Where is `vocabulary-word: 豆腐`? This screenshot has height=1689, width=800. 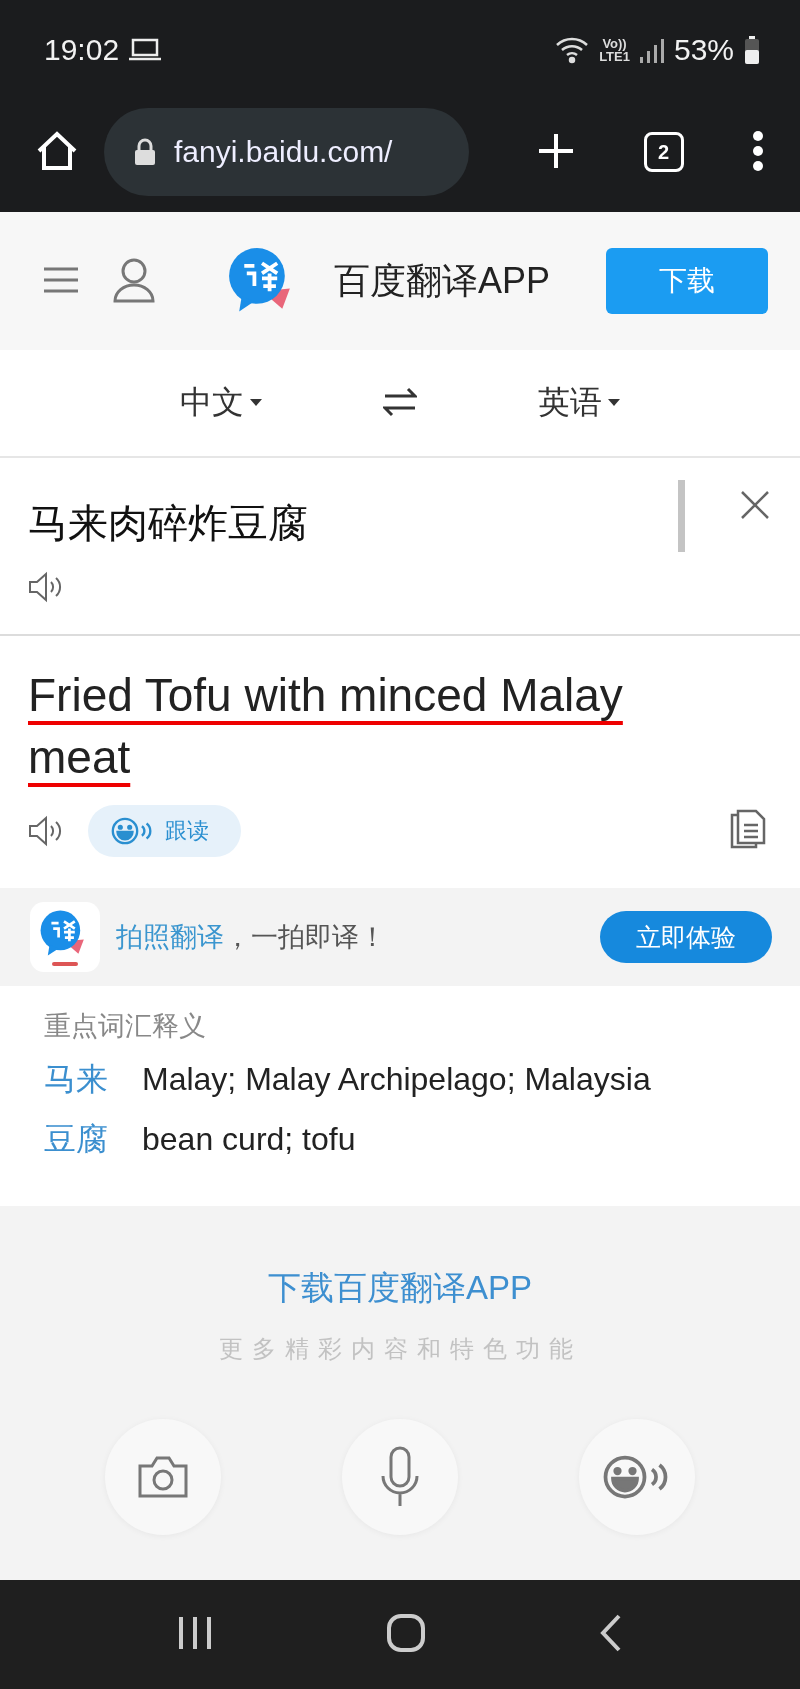
vocabulary-word: 豆腐 is located at coordinates (76, 1140).